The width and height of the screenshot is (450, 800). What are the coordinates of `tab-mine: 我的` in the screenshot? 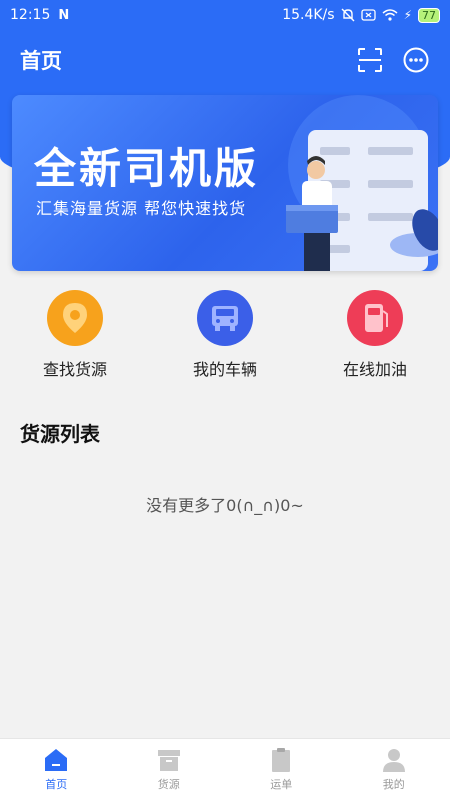 It's located at (394, 769).